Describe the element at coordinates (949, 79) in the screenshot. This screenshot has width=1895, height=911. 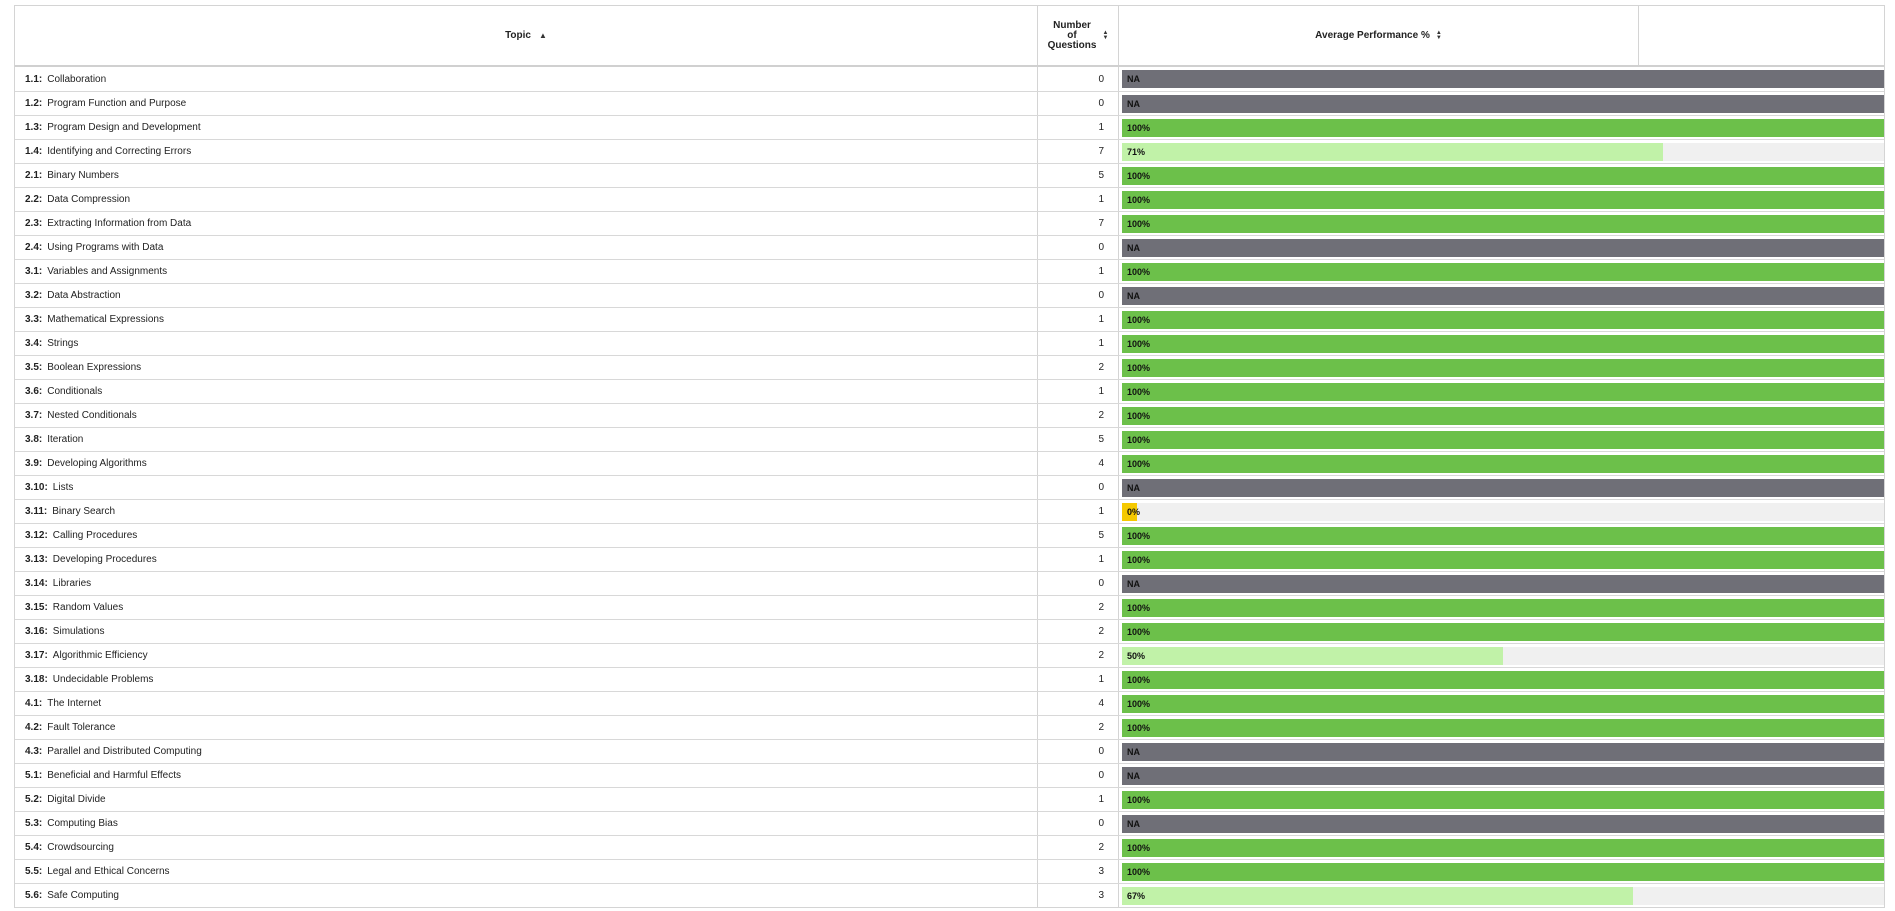
I see `table-row: 1.1: Collaboration 0 NA` at that location.